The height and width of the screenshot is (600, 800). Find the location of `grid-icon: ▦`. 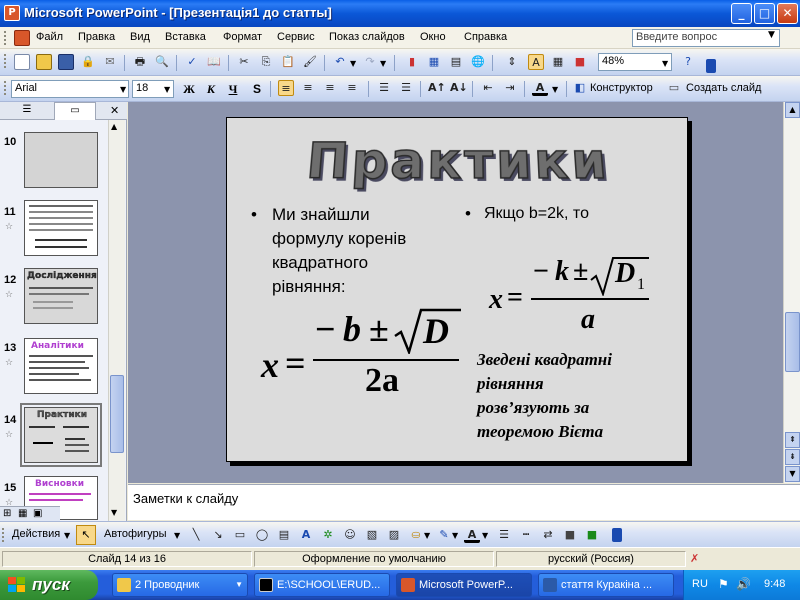

grid-icon: ▦ is located at coordinates (558, 62).